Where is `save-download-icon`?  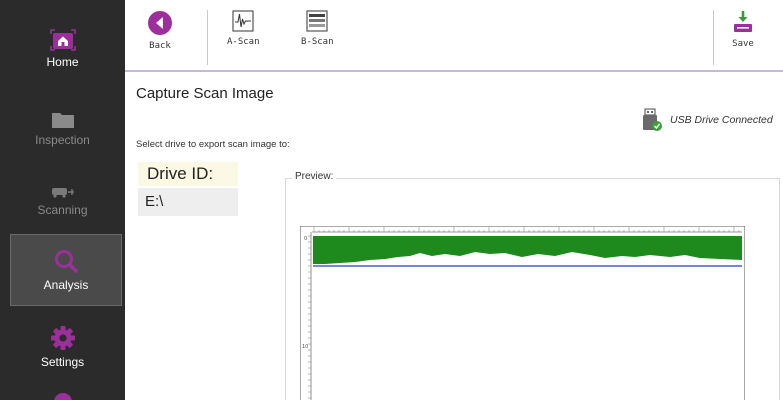 save-download-icon is located at coordinates (743, 21).